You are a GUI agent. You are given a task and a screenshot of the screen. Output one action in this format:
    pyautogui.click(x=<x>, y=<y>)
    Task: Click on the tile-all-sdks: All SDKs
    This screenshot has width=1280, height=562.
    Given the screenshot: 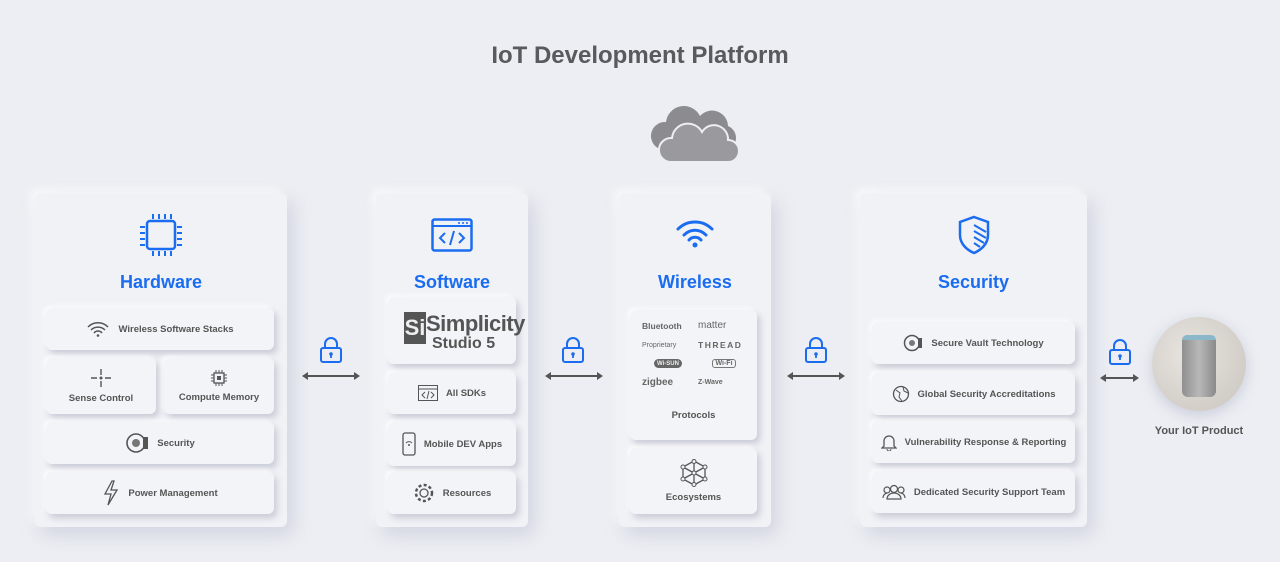 What is the action you would take?
    pyautogui.click(x=452, y=393)
    